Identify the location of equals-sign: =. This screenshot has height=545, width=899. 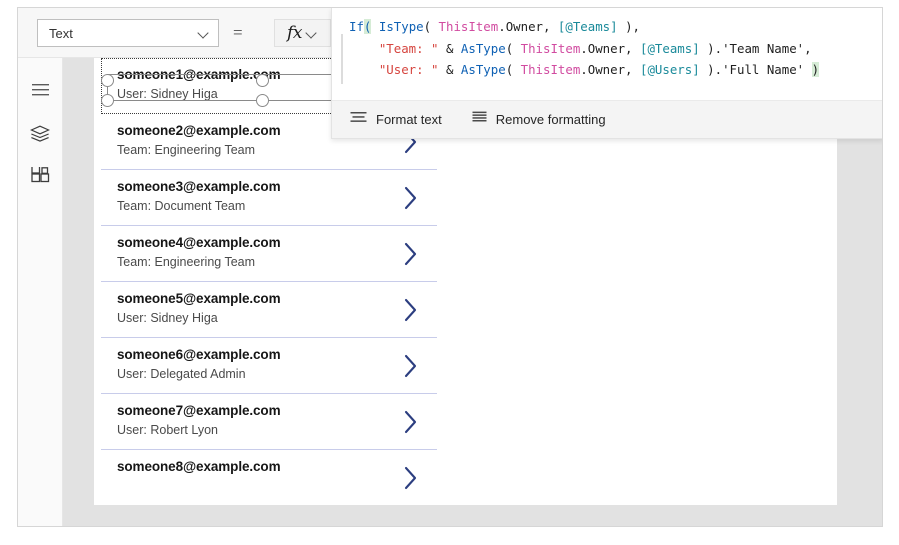
(238, 32).